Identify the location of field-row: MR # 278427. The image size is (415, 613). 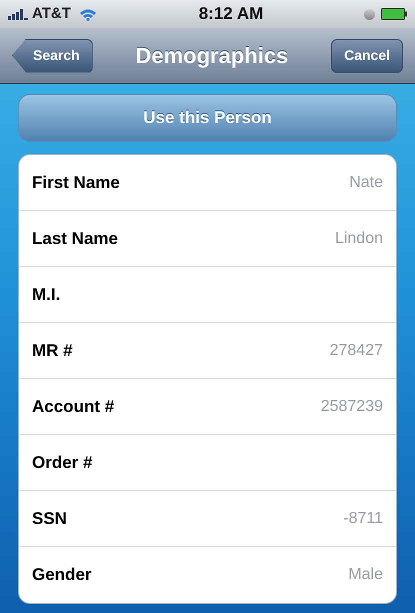
(207, 351).